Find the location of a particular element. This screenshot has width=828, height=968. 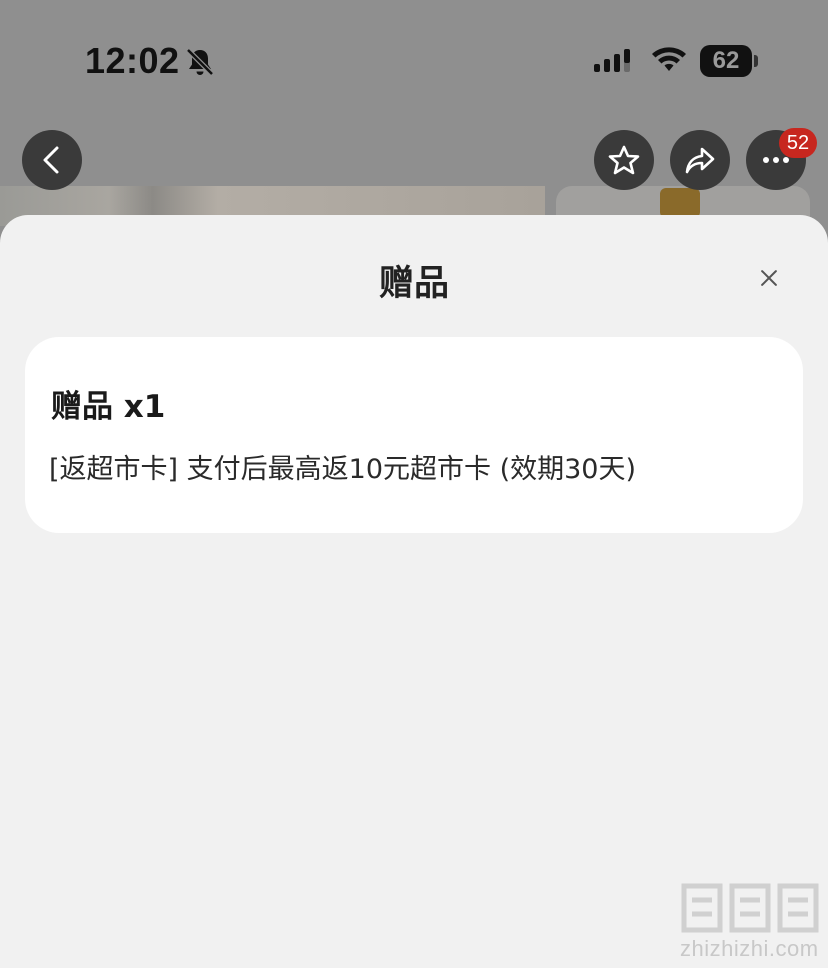

watermark-logo is located at coordinates (750, 908).